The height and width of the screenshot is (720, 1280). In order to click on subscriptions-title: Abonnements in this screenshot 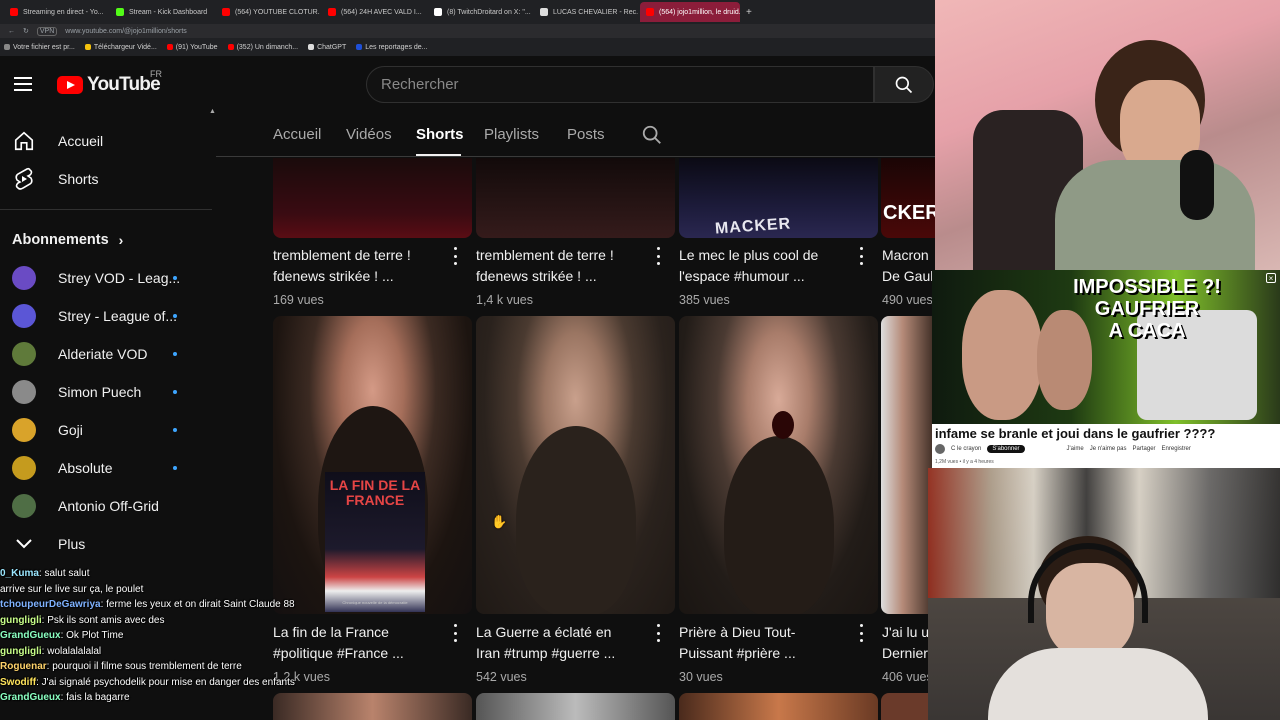, I will do `click(60, 240)`.